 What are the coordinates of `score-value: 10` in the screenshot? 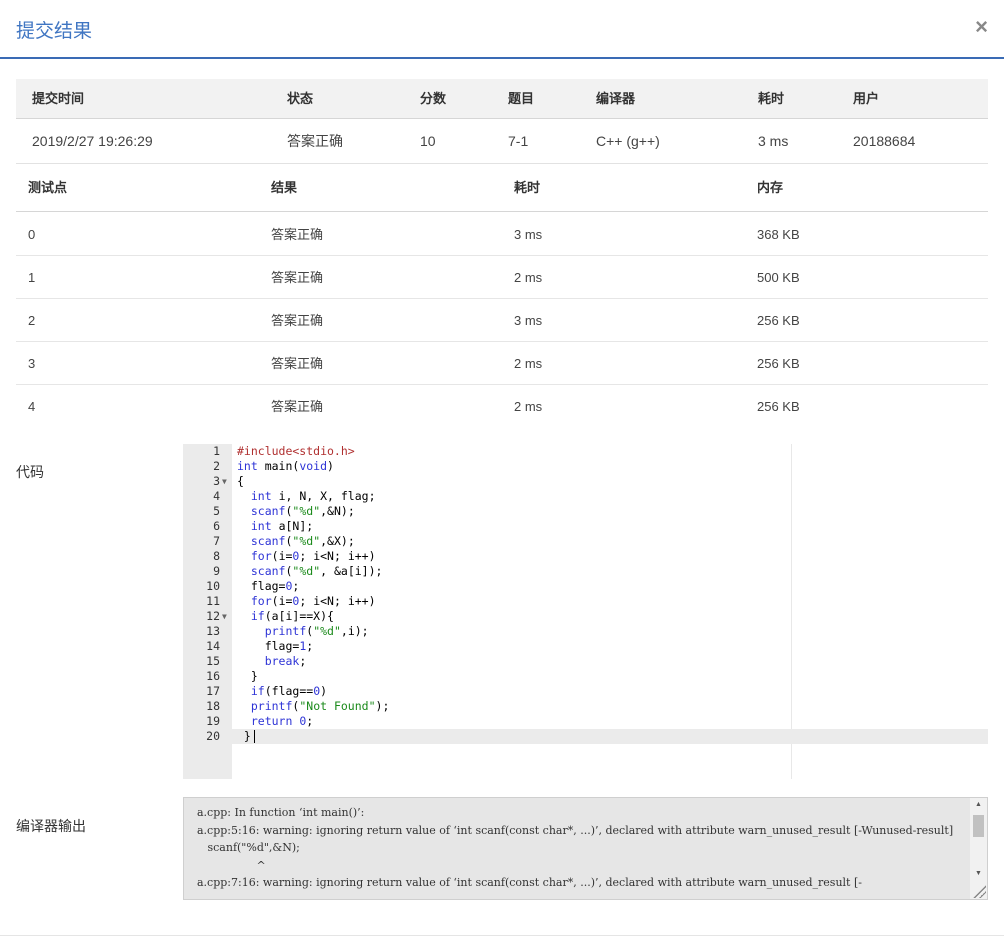 It's located at (428, 141).